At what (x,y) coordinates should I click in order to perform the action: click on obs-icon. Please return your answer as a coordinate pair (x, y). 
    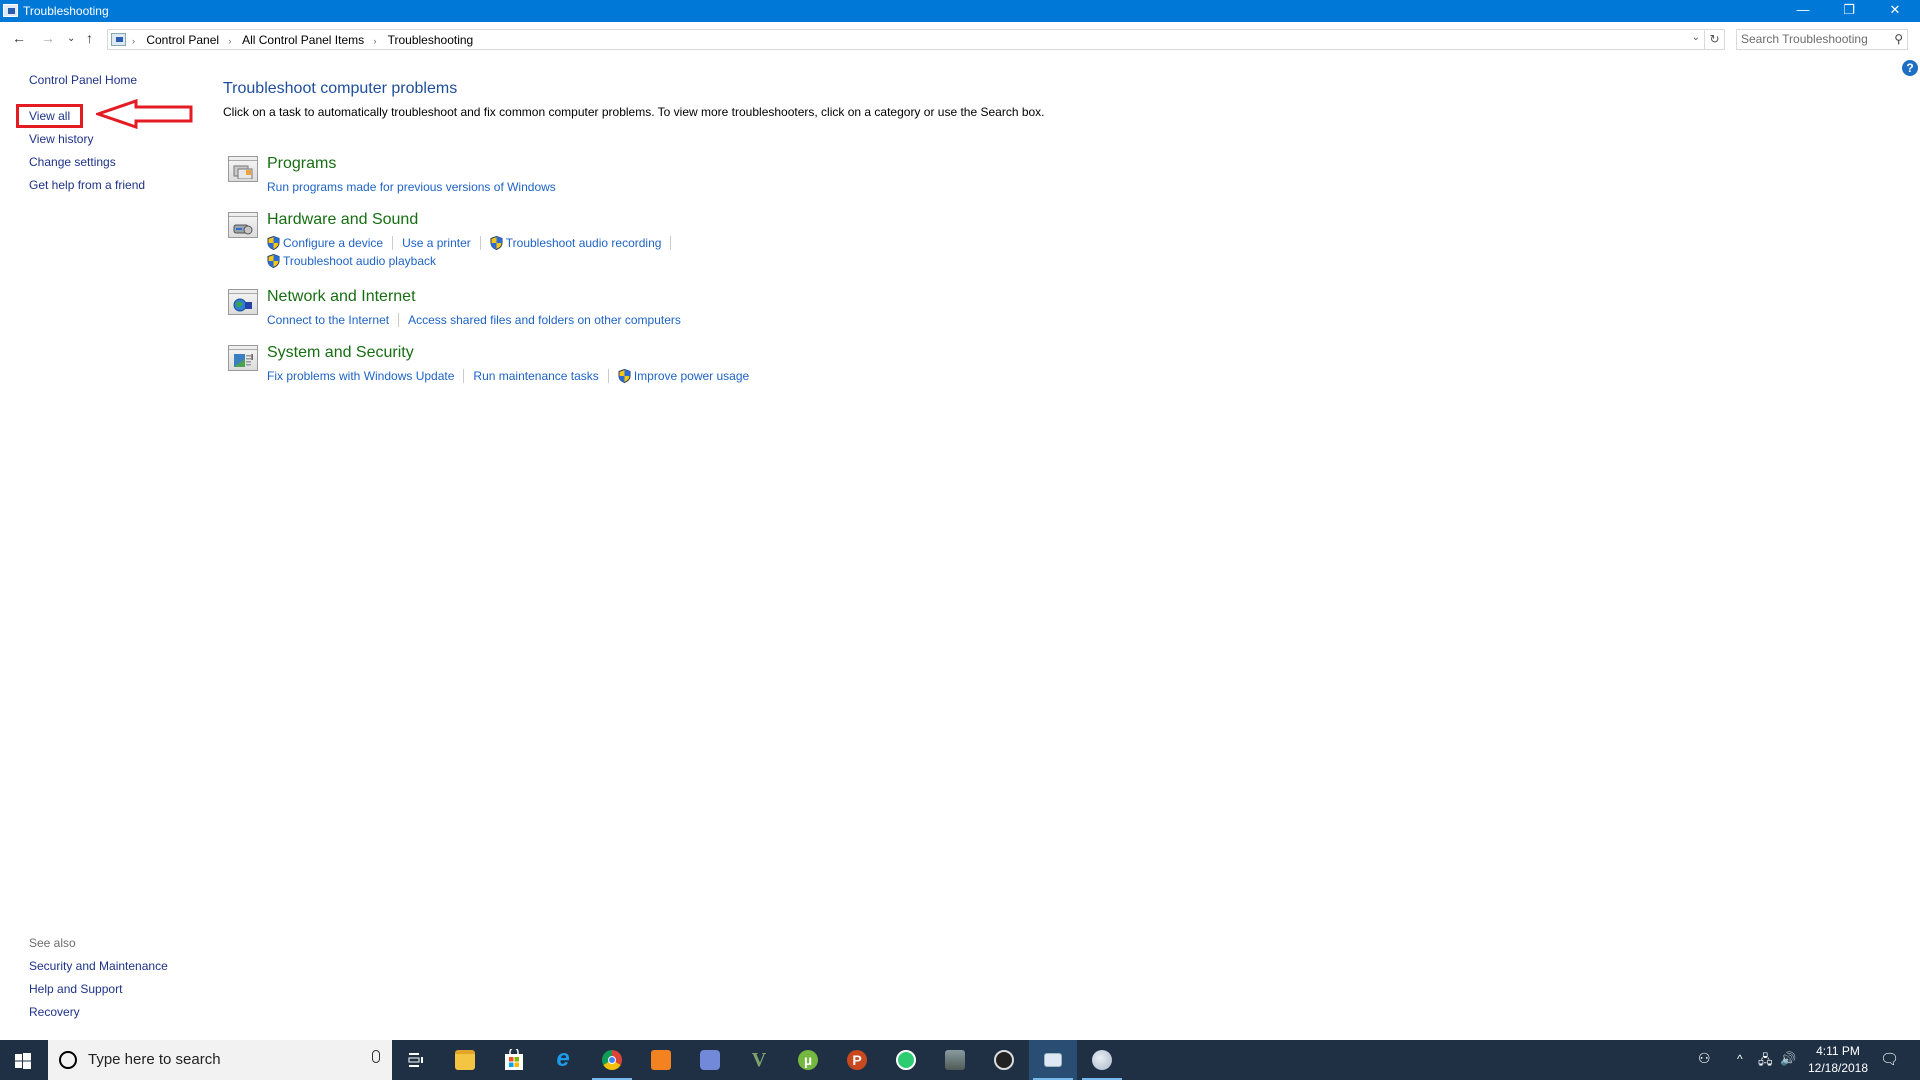
    Looking at the image, I should click on (1004, 1060).